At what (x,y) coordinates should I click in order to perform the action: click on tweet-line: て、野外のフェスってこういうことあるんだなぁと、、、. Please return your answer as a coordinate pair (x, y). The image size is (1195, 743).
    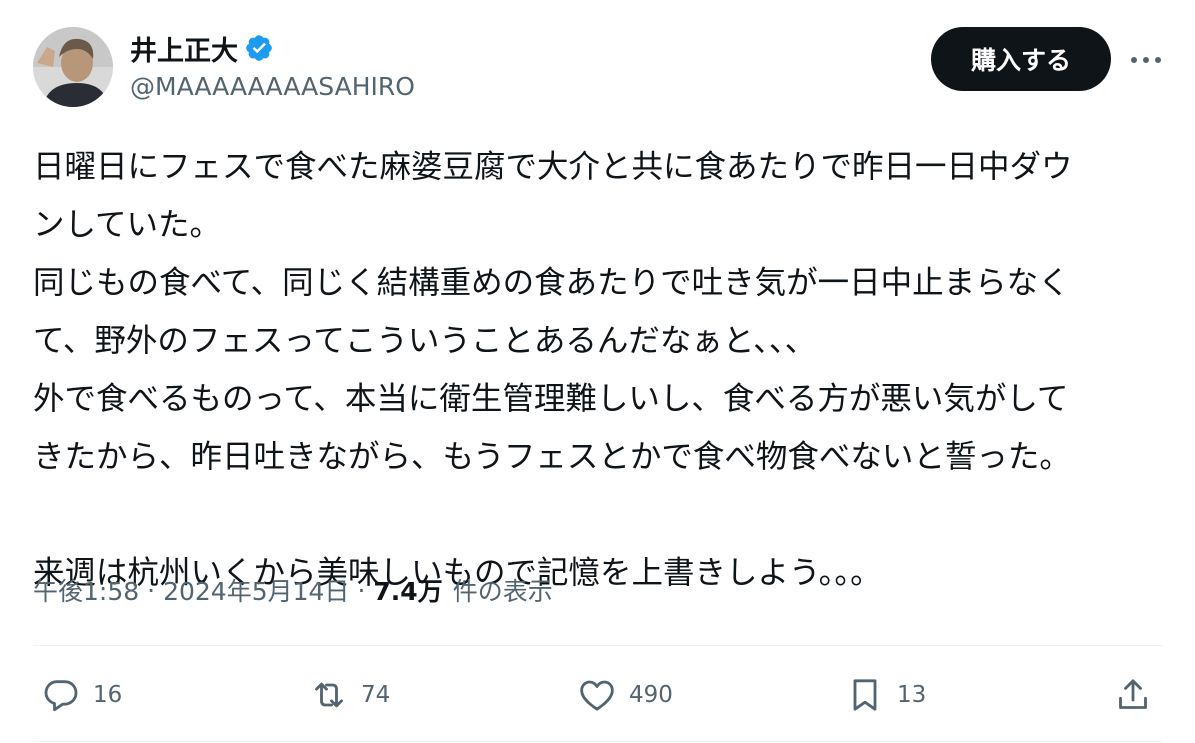
    Looking at the image, I should click on (425, 341).